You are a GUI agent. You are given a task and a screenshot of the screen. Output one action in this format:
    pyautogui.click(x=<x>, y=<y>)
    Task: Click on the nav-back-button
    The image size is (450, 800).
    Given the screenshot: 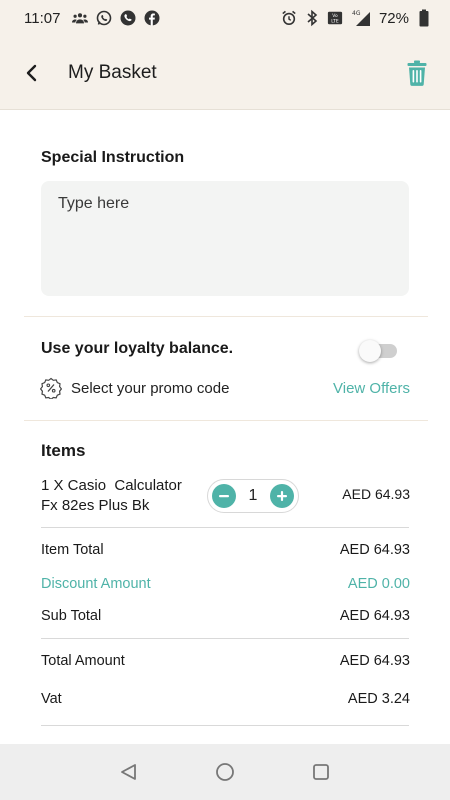 What is the action you would take?
    pyautogui.click(x=129, y=772)
    